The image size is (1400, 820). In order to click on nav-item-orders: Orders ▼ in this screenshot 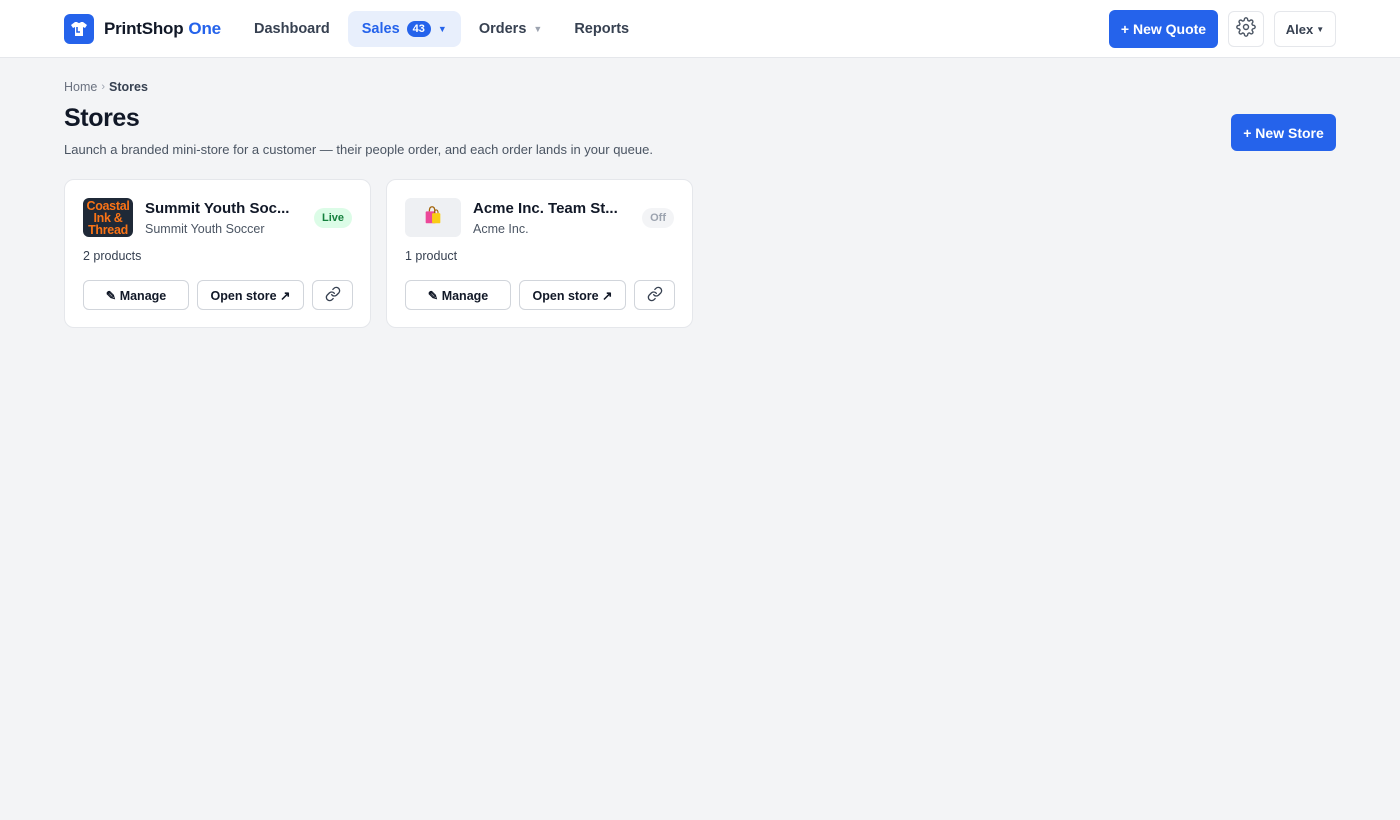, I will do `click(510, 29)`.